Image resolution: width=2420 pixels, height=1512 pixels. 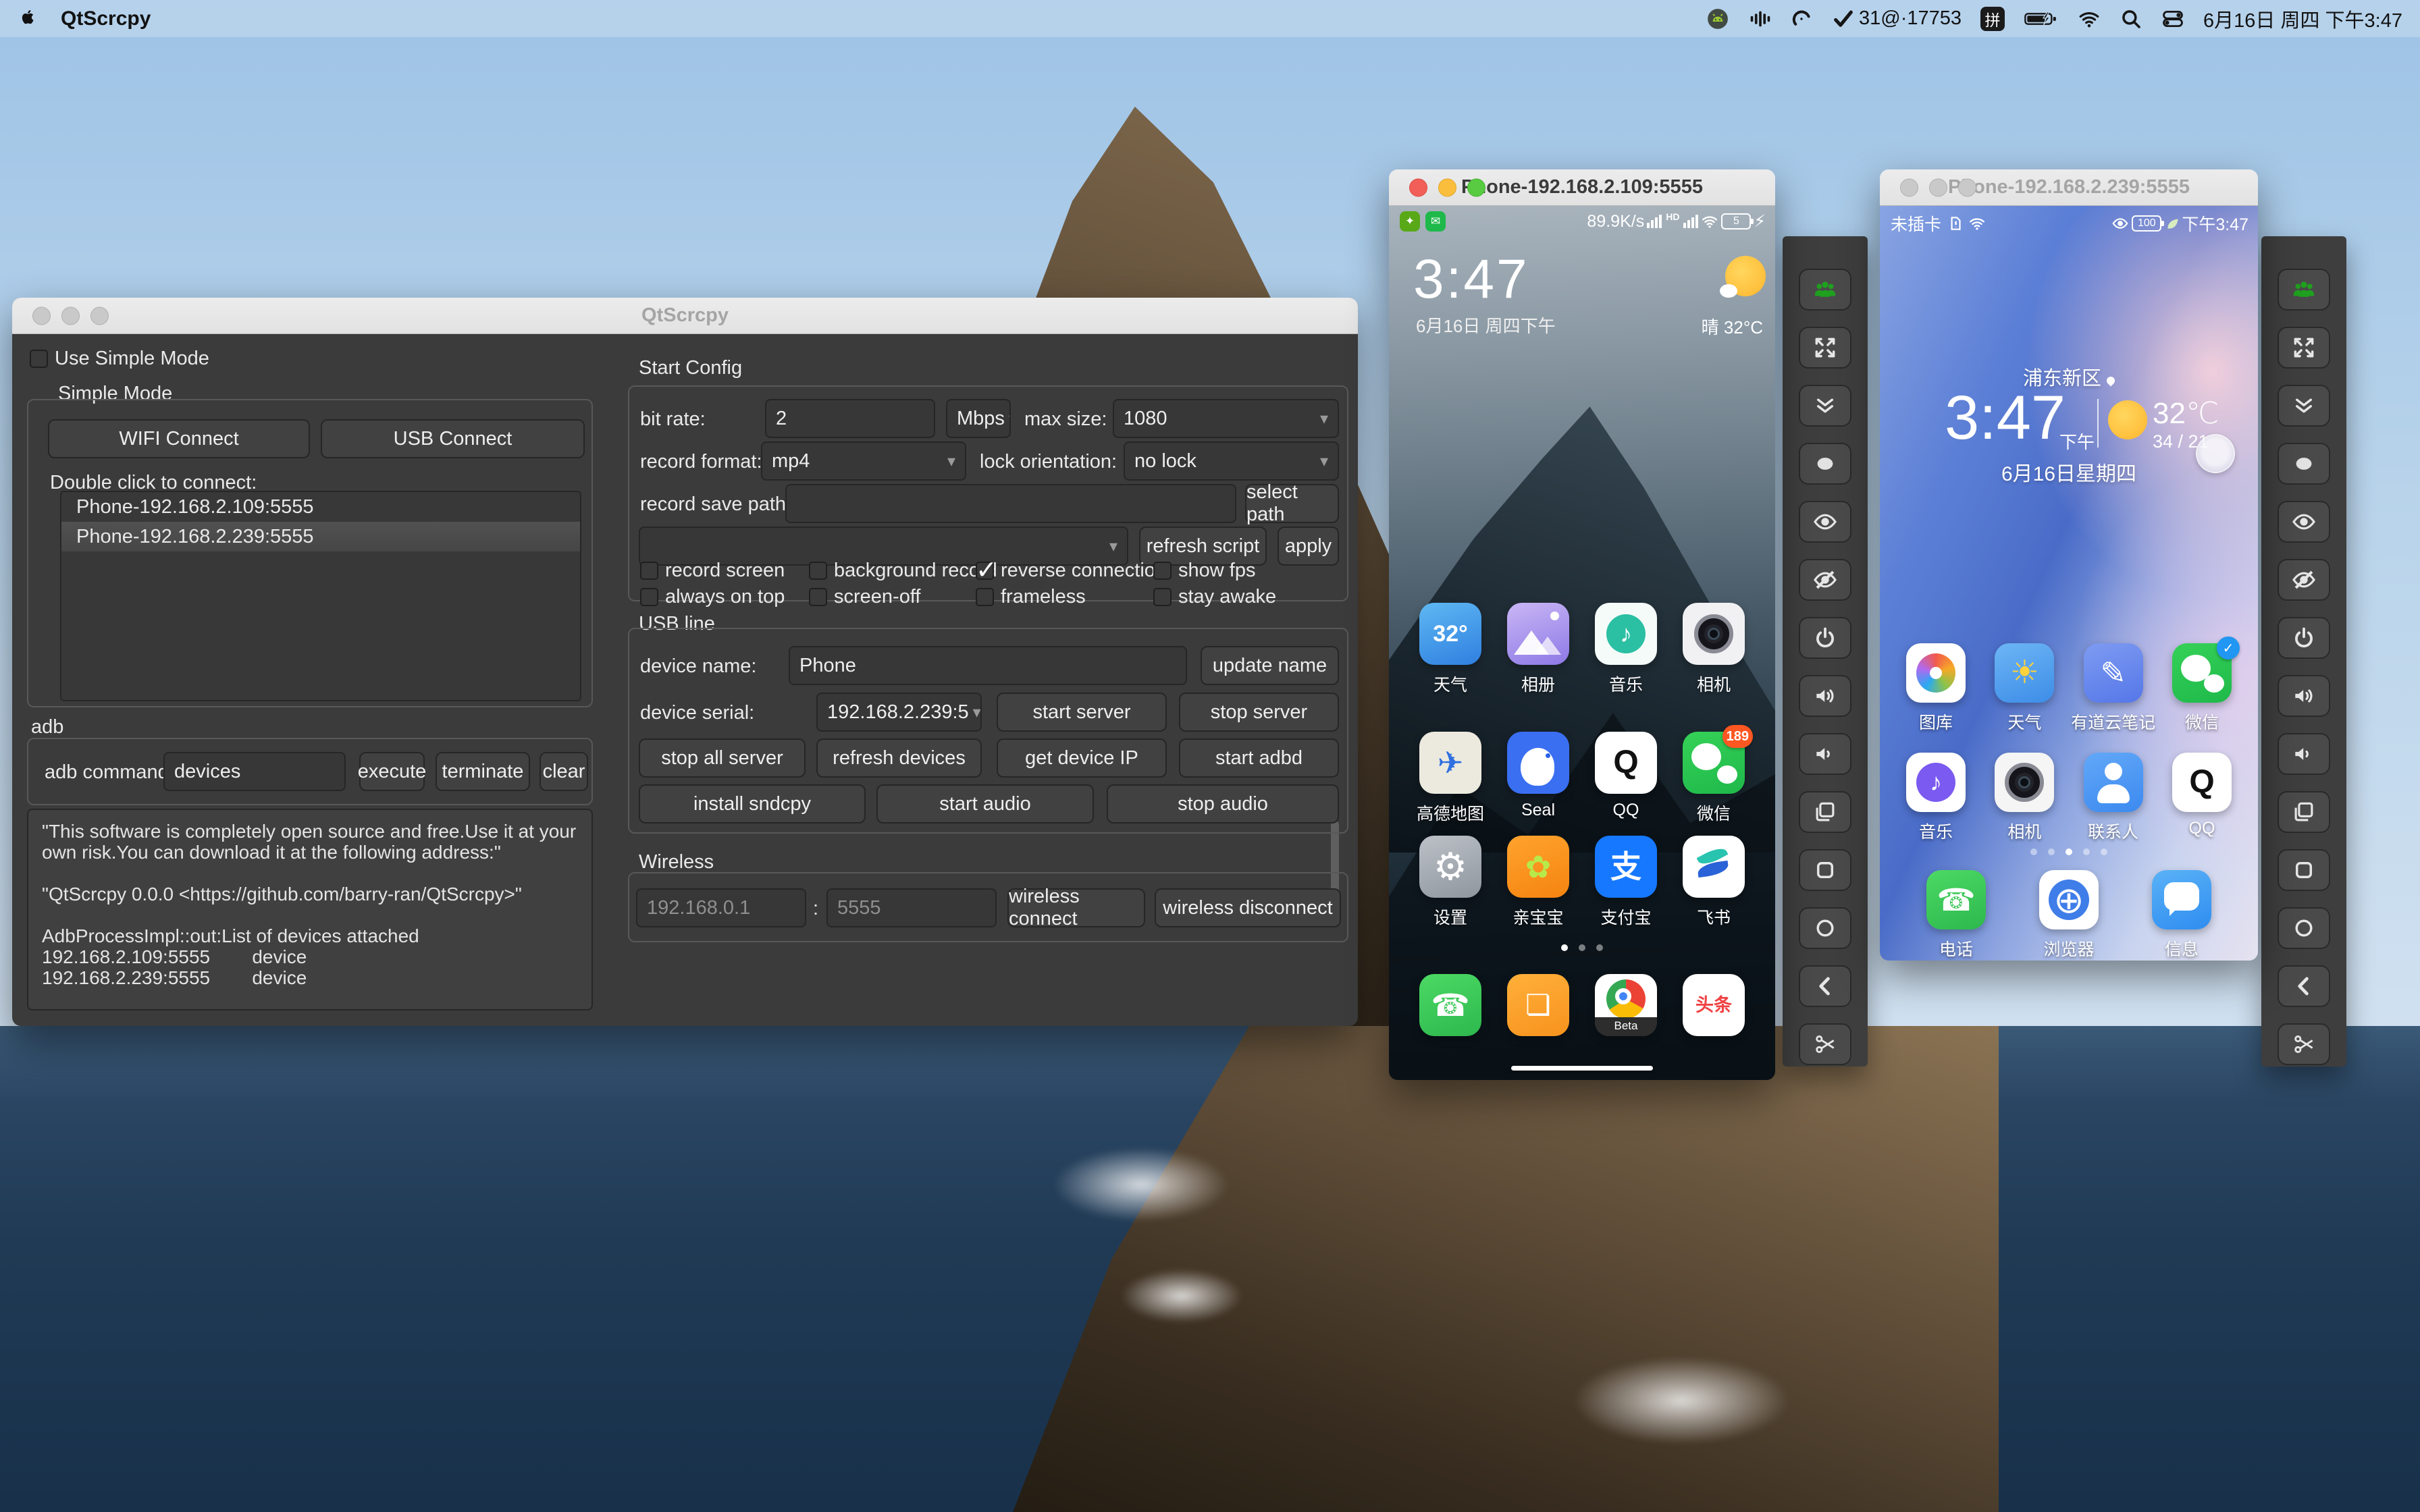 I want to click on clear-button: clear, so click(x=564, y=771).